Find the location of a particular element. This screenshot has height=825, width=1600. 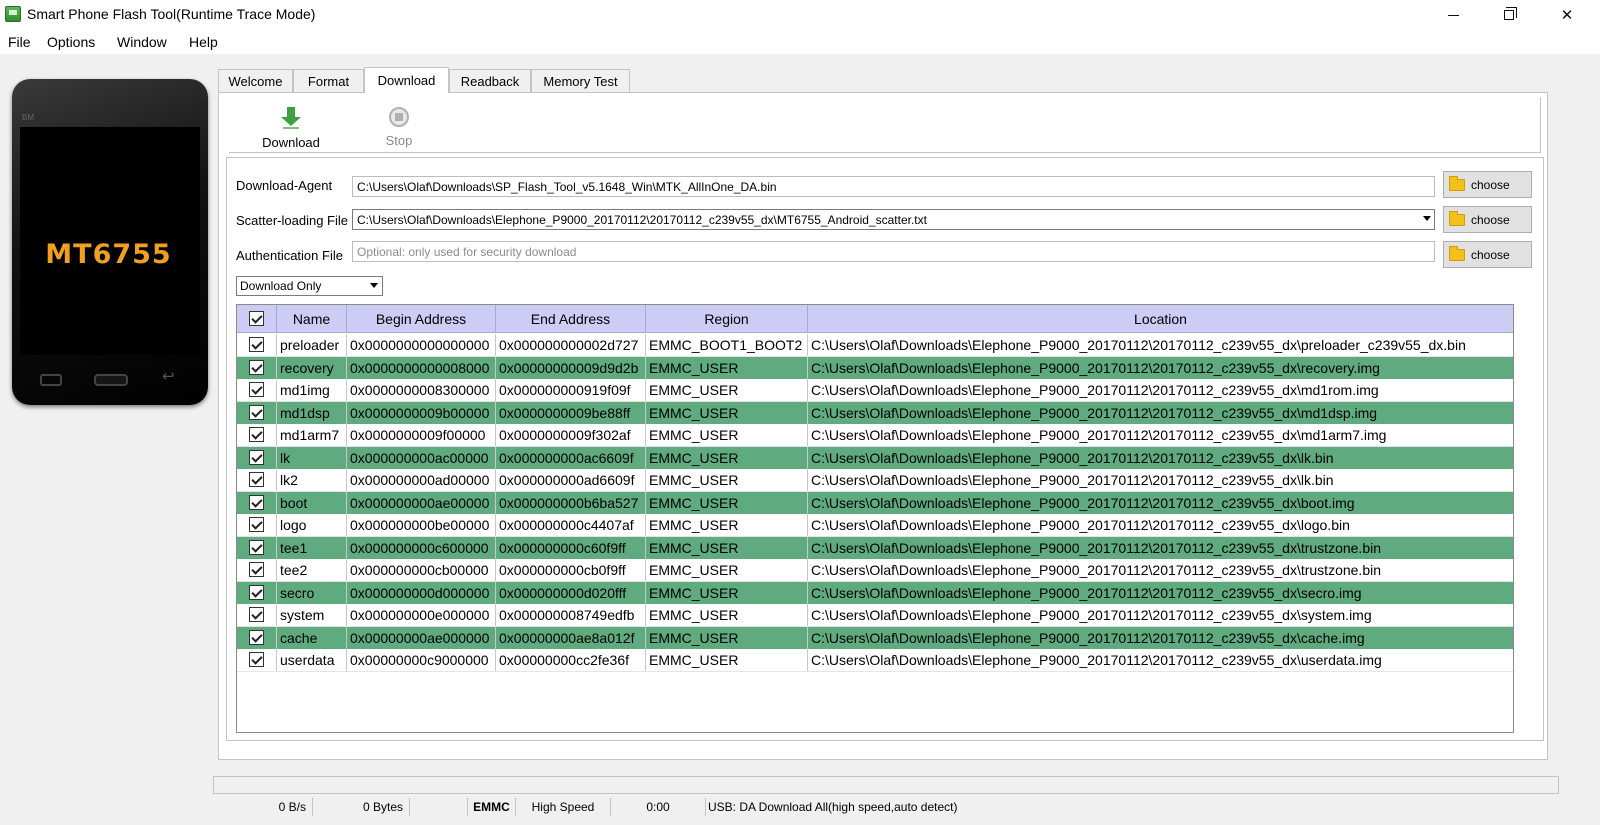

column-header-name: Name is located at coordinates (312, 318).